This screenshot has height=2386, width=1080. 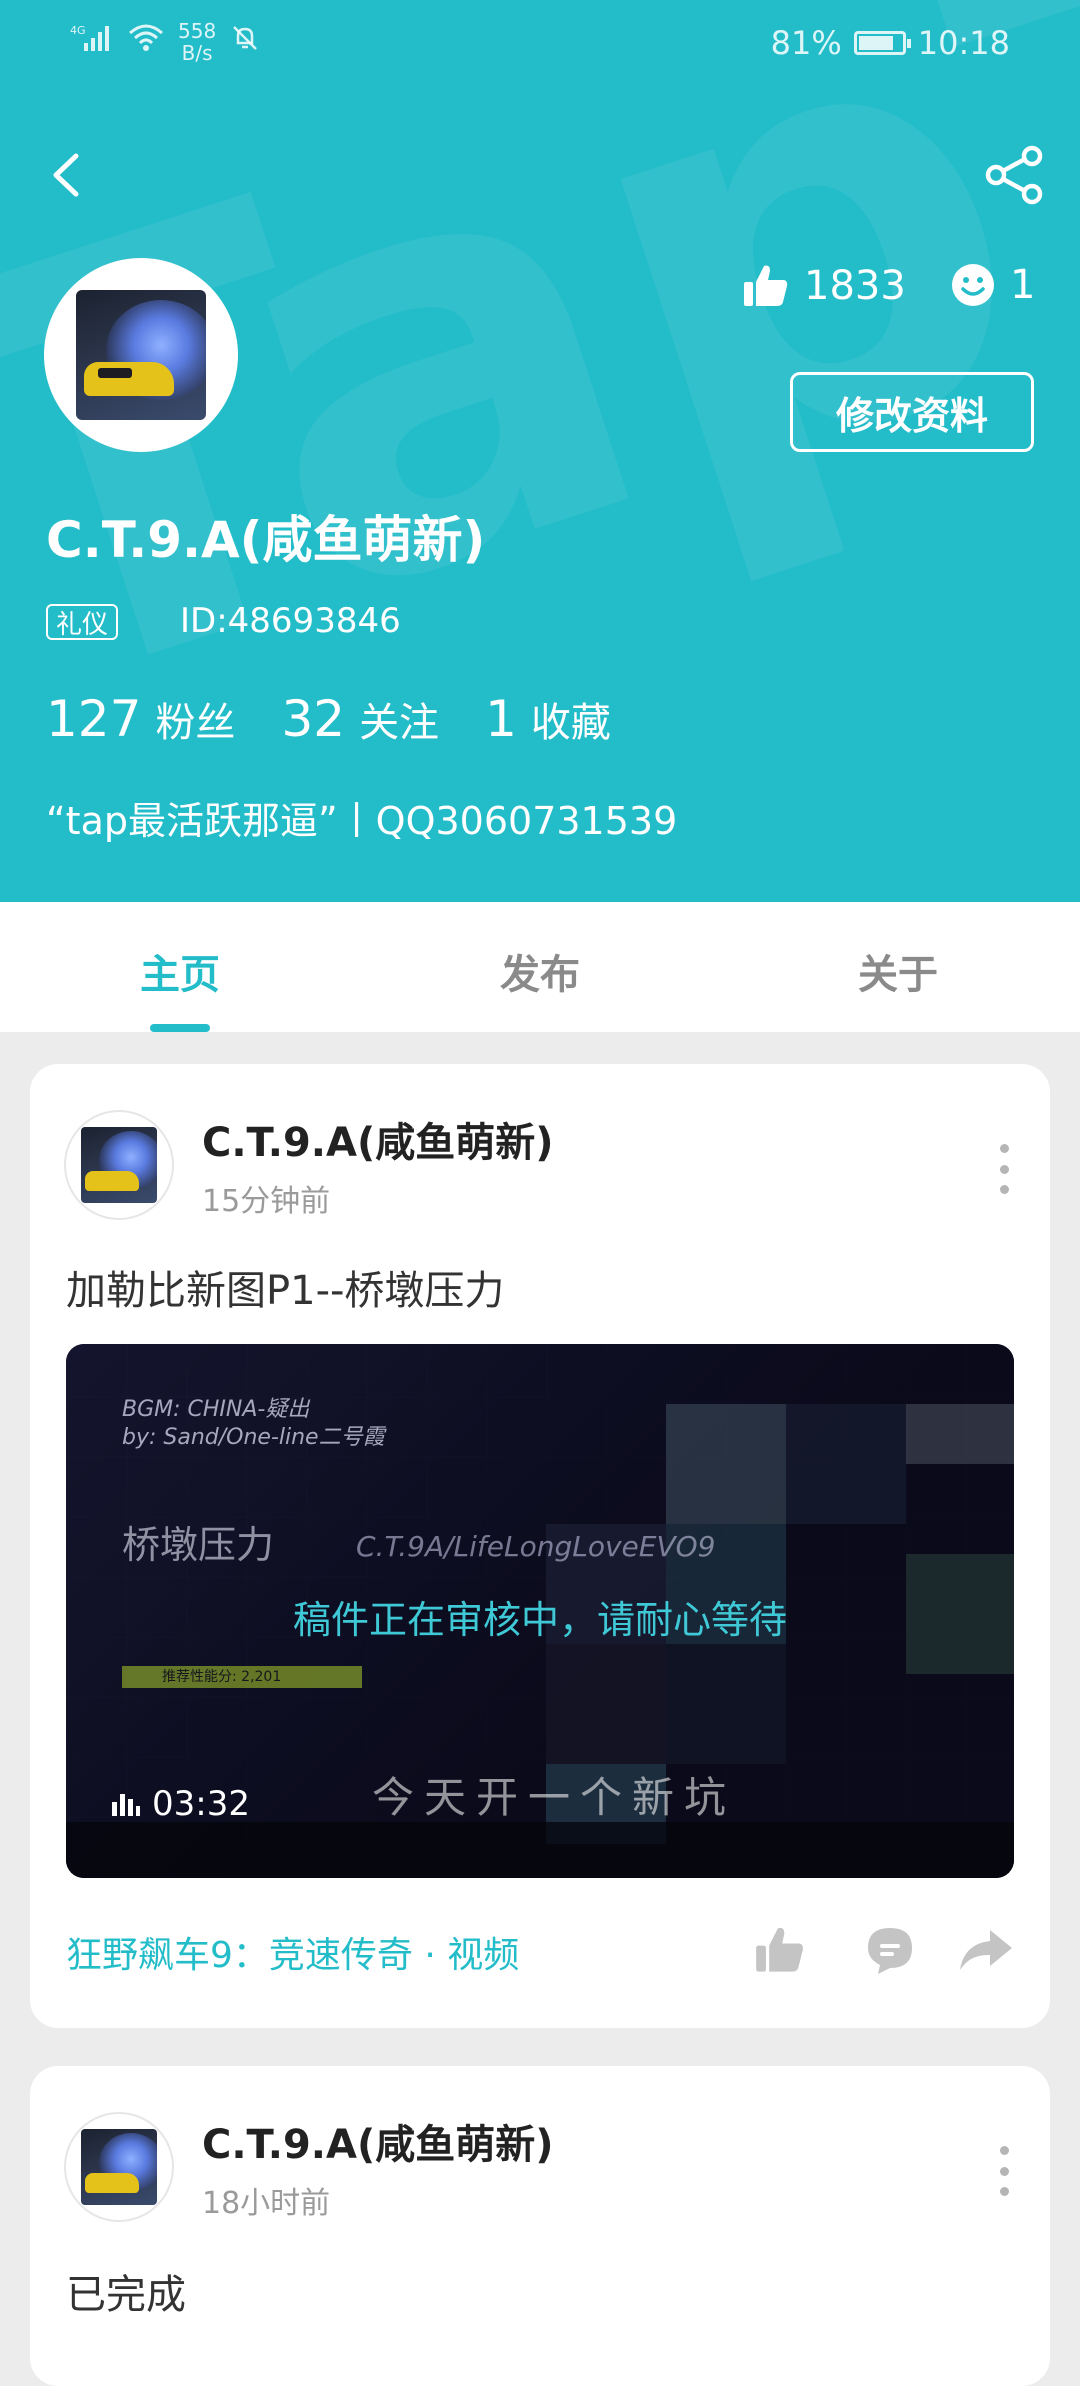 What do you see at coordinates (92, 42) in the screenshot?
I see `signal-icon: 4G` at bounding box center [92, 42].